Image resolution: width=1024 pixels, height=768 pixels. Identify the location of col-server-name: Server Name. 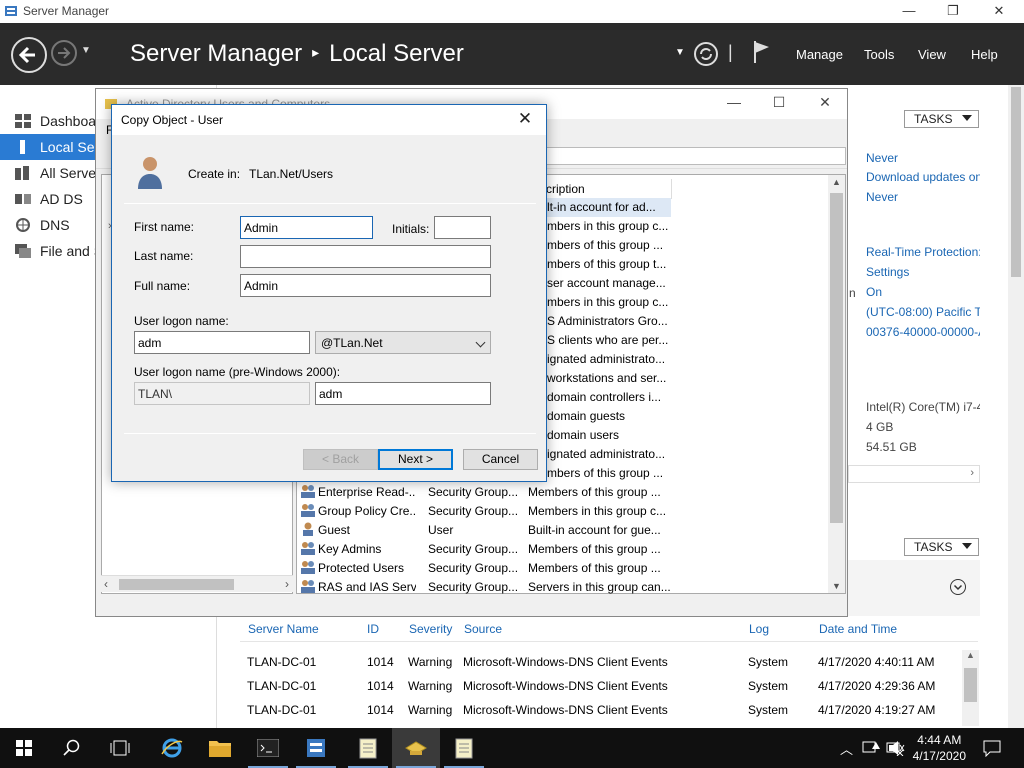
(283, 629).